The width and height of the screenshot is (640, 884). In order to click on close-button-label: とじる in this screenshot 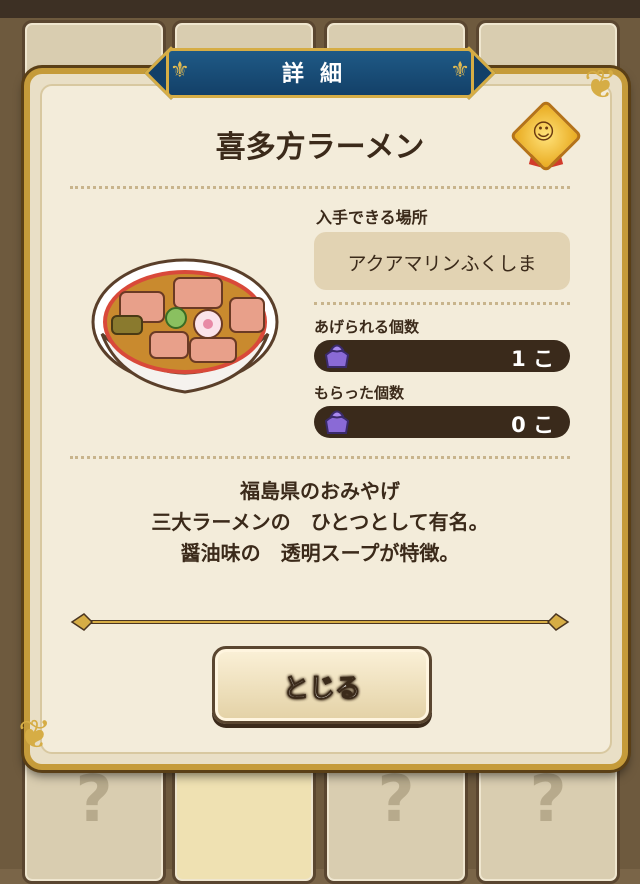, I will do `click(321, 689)`.